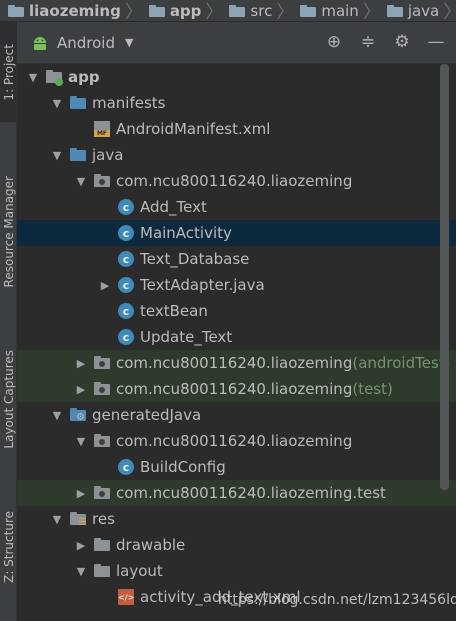 This screenshot has height=621, width=456. What do you see at coordinates (102, 129) in the screenshot?
I see `manifest-glyph: MF` at bounding box center [102, 129].